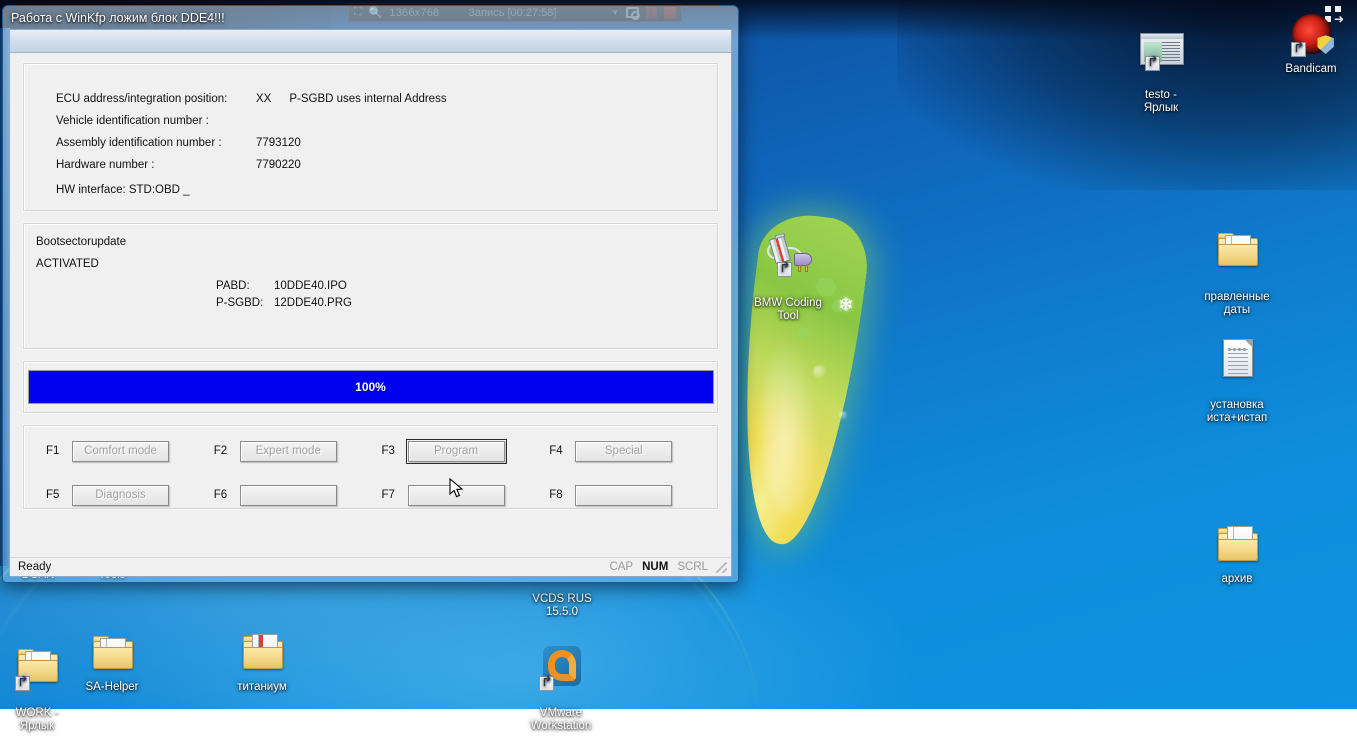 This screenshot has width=1357, height=755. I want to click on window-title: Работа с WinKfp ложим блок DDE4!!!, so click(118, 18).